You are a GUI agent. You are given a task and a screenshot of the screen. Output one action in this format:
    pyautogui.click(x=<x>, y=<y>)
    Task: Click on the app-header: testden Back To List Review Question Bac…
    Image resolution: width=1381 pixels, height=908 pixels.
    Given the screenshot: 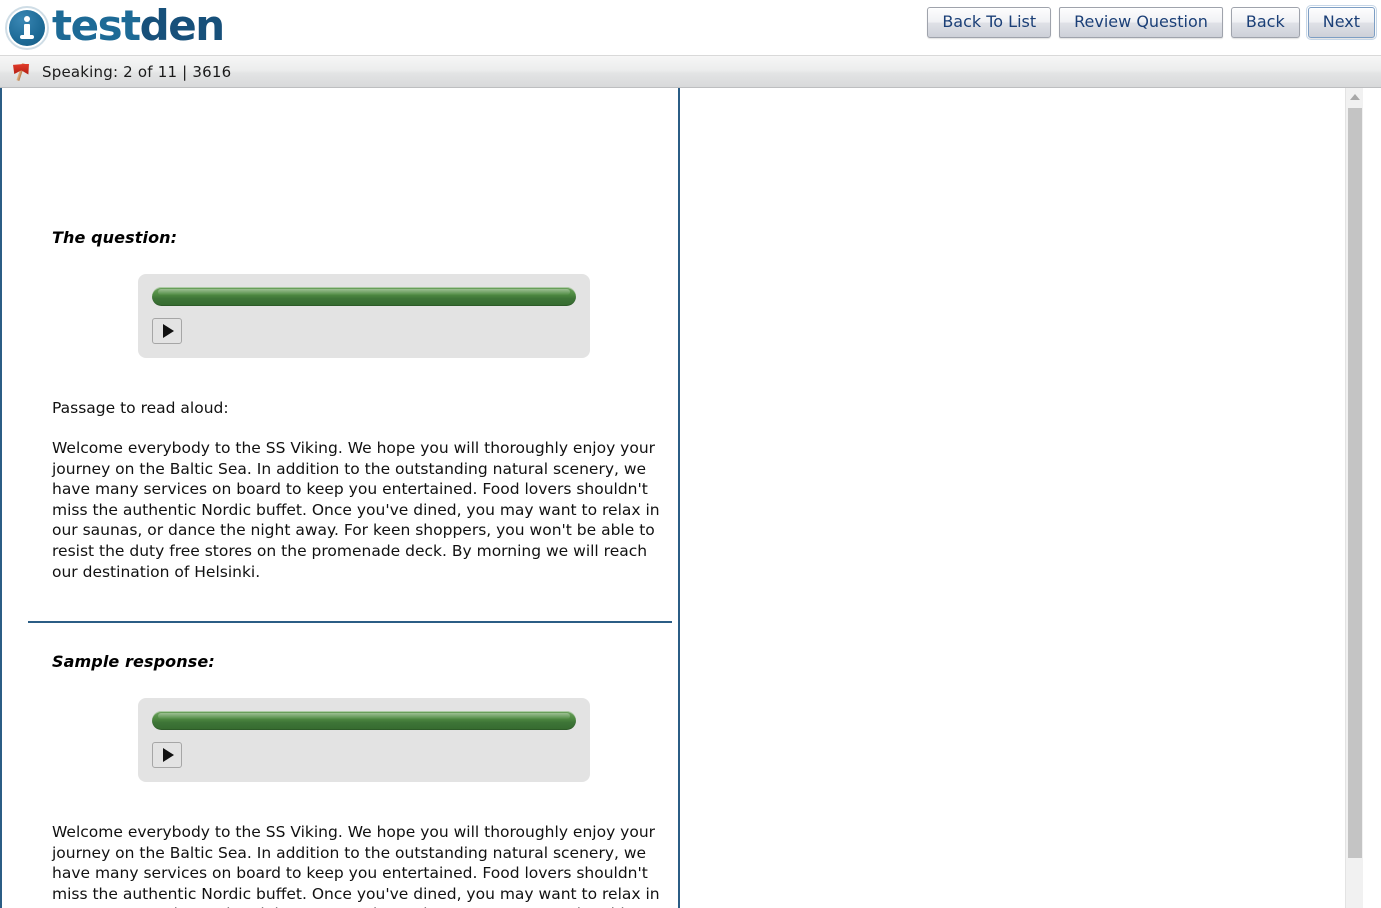 What is the action you would take?
    pyautogui.click(x=690, y=28)
    